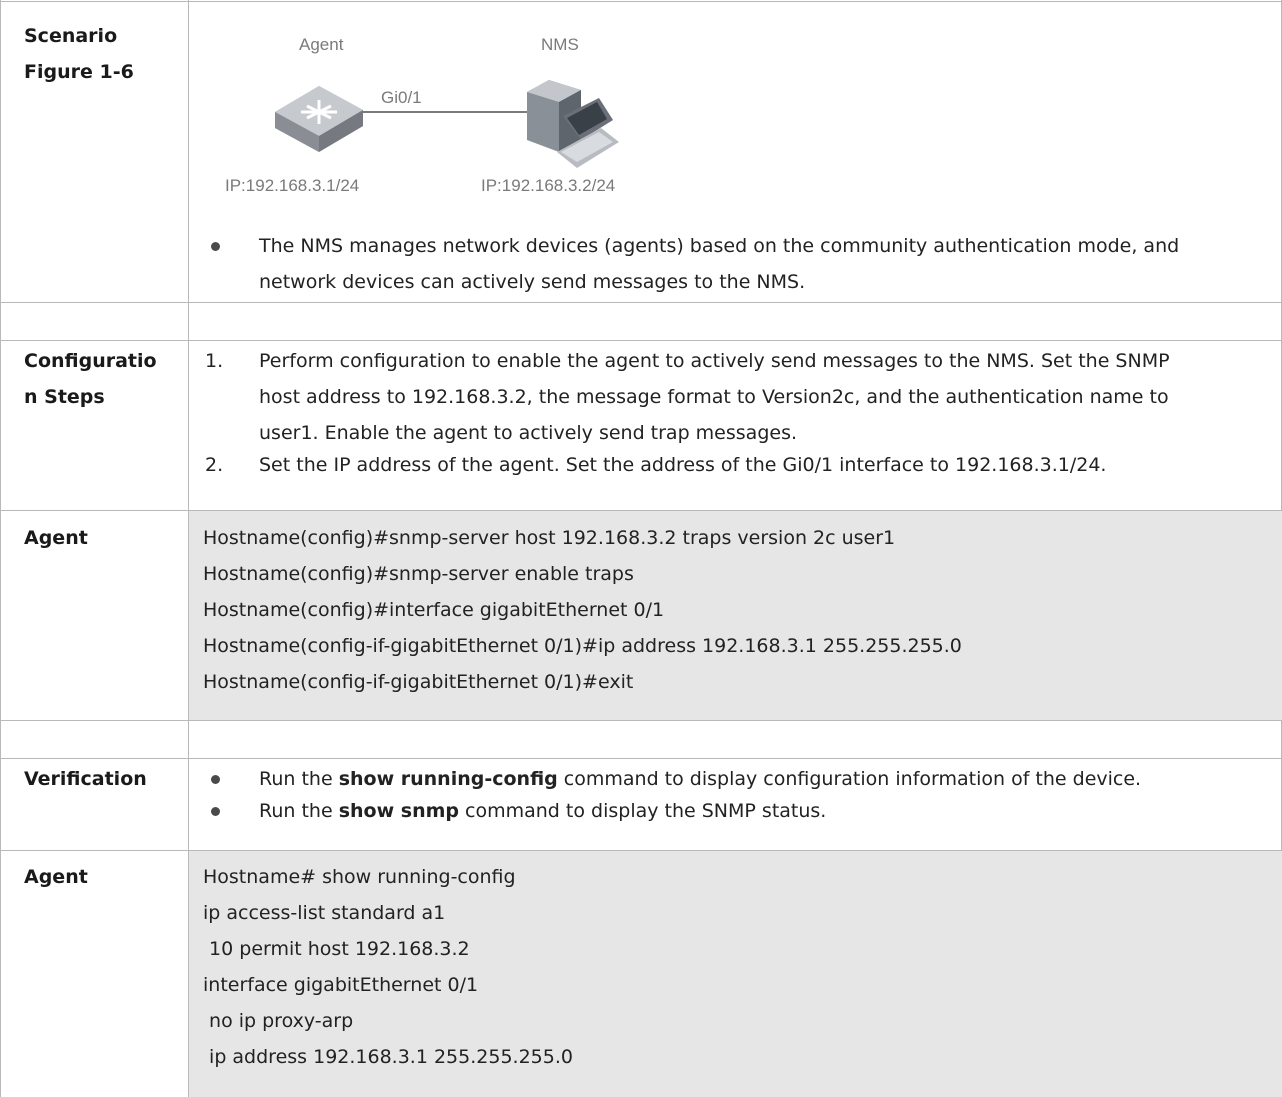 Image resolution: width=1282 pixels, height=1097 pixels. I want to click on code-line: no ip proxy-arp, so click(278, 1021).